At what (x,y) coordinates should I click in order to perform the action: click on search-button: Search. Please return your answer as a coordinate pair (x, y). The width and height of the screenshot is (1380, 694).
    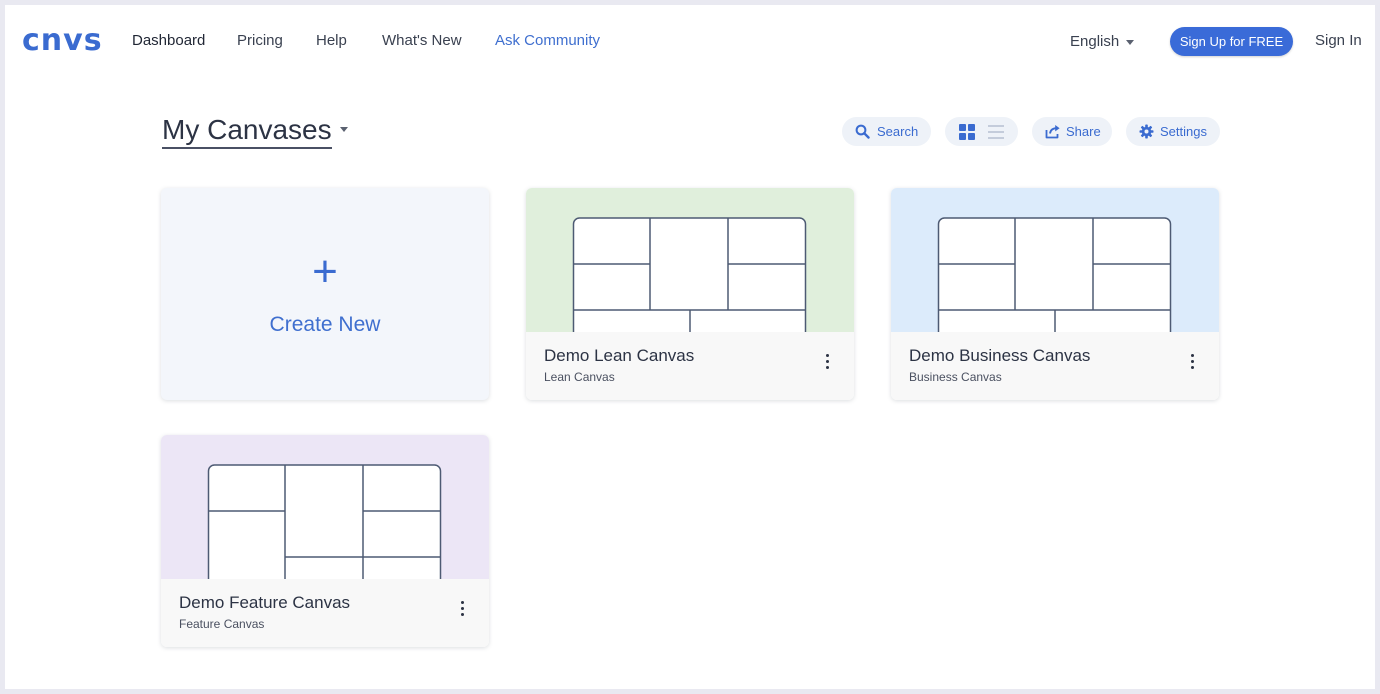
    Looking at the image, I should click on (886, 131).